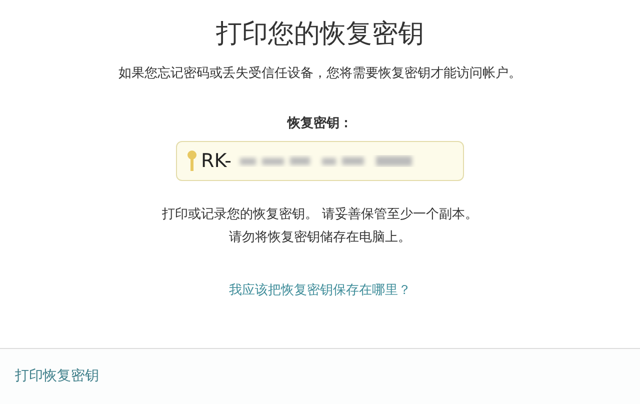  I want to click on page-title: 打印您的恢复密钥, so click(320, 34).